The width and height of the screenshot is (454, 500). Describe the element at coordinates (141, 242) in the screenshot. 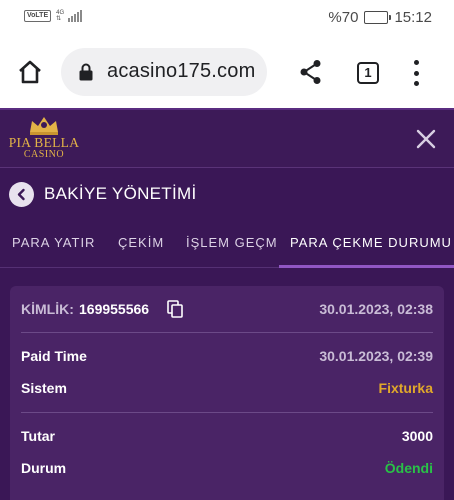

I see `tab-withdraw: ÇEKİM` at that location.